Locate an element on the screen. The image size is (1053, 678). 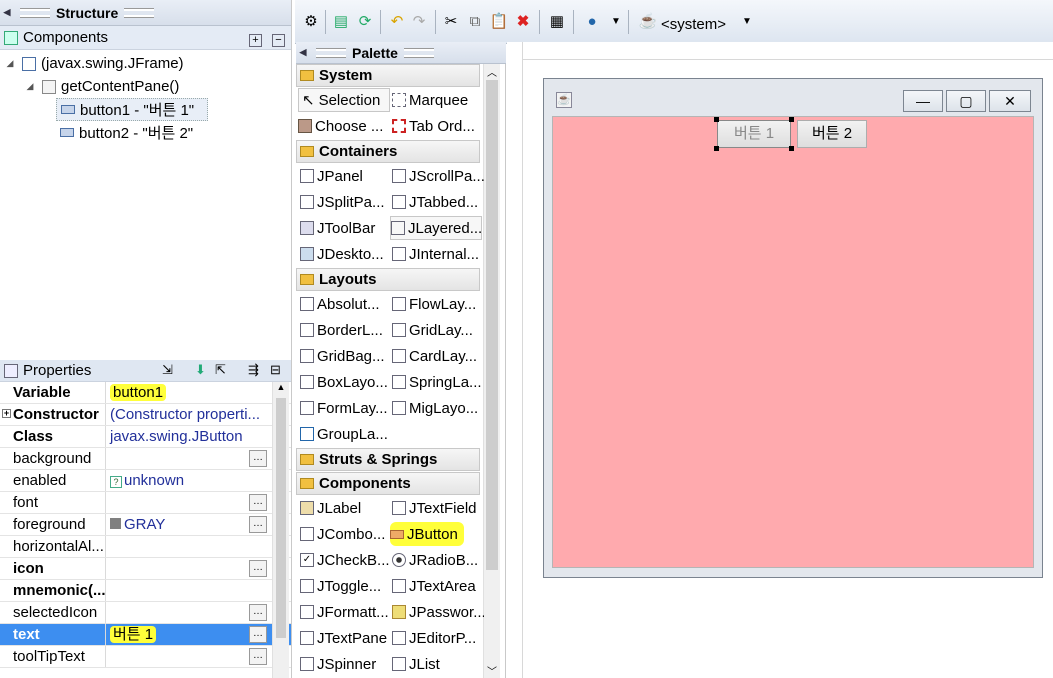
scroll-up-icon: ▲ is located at coordinates (281, 390).